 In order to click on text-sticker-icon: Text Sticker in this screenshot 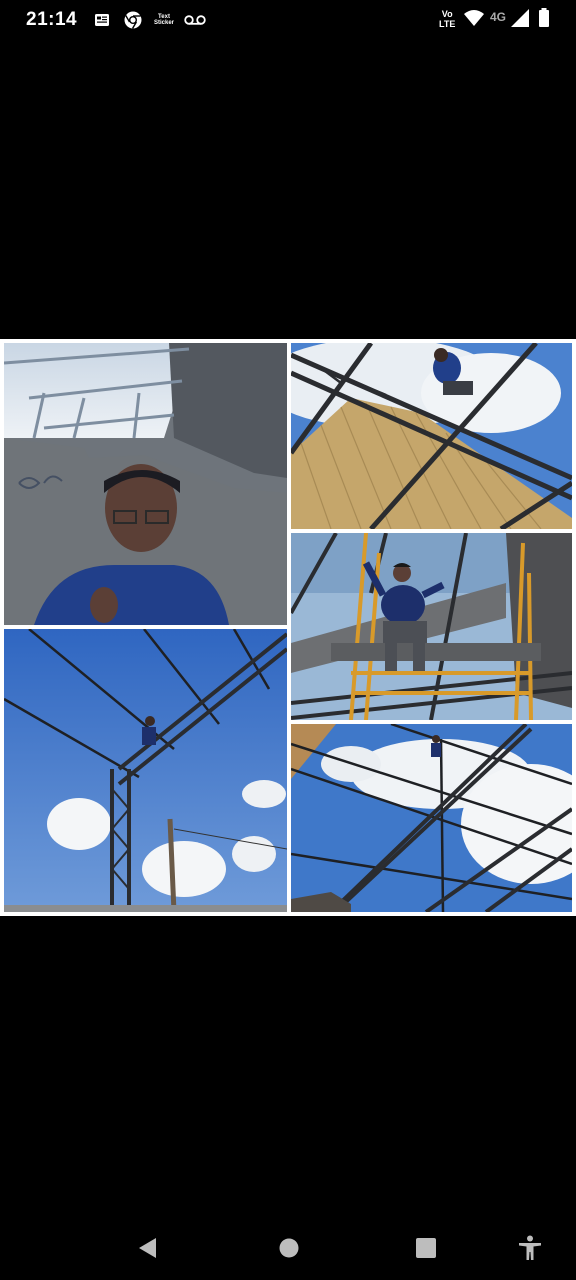, I will do `click(164, 20)`.